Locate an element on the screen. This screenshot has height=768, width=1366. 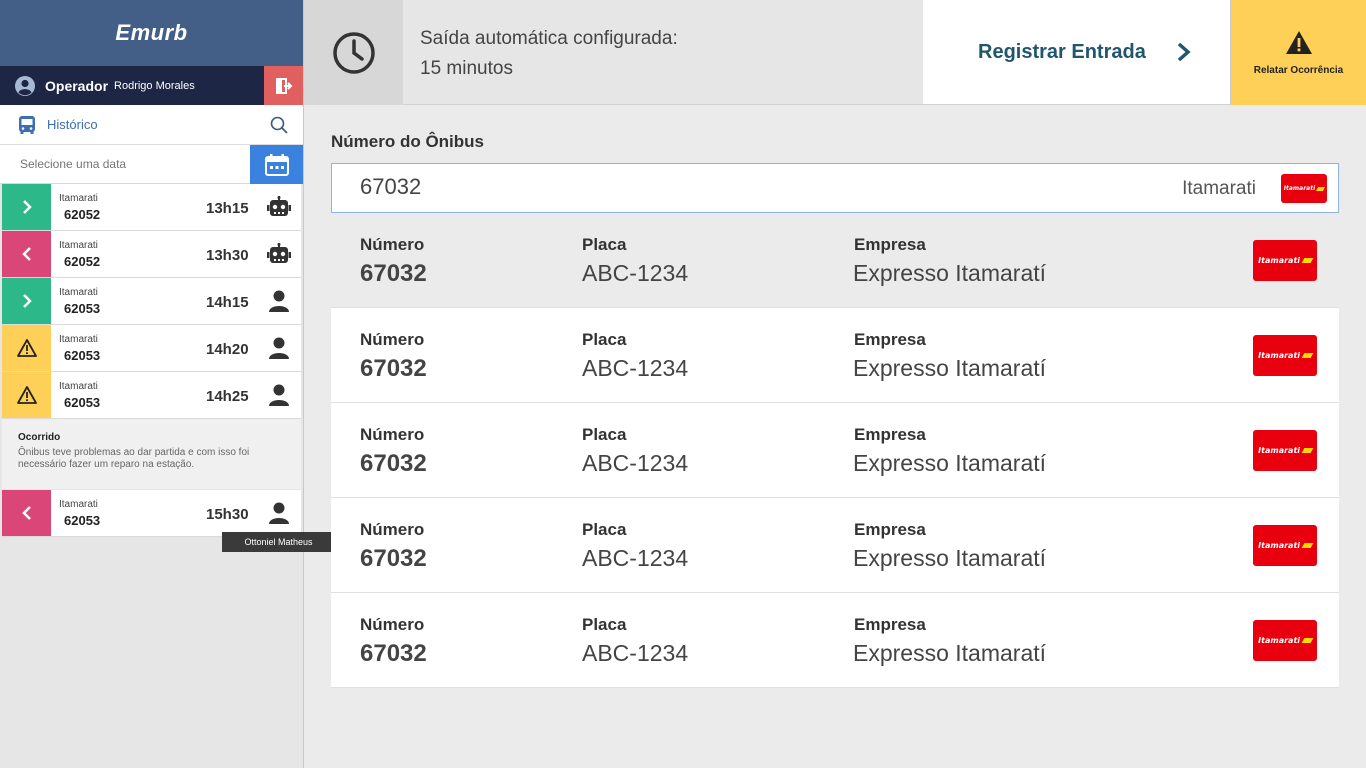
logout-button is located at coordinates (283, 85).